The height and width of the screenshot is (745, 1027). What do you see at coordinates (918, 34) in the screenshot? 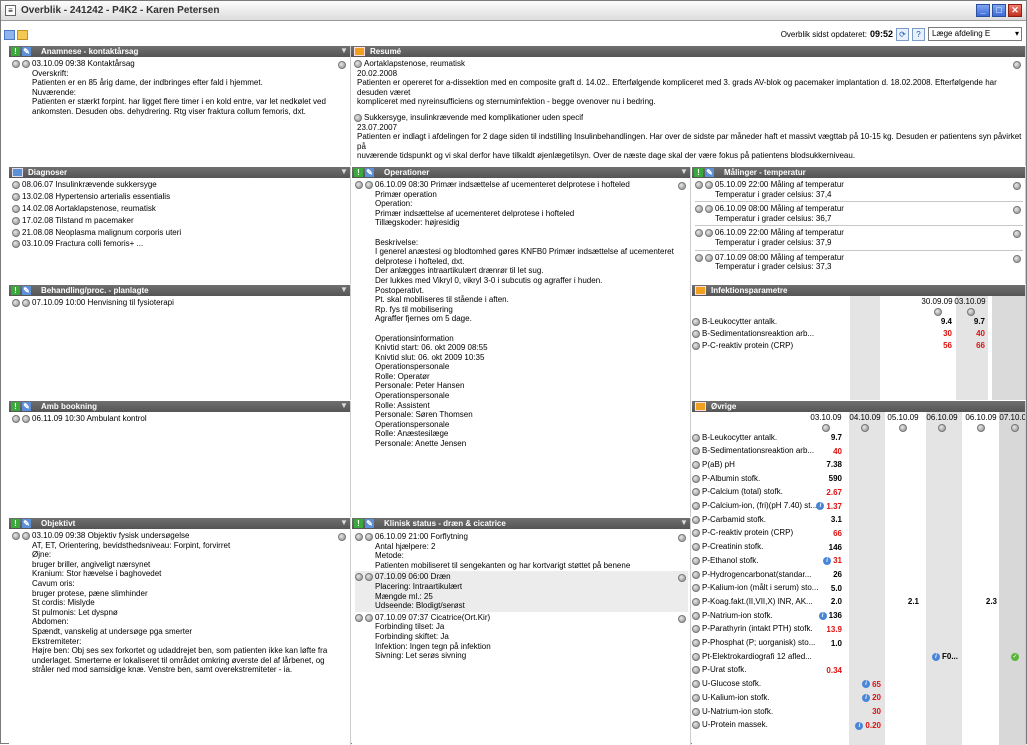
I see `help-button: ?` at bounding box center [918, 34].